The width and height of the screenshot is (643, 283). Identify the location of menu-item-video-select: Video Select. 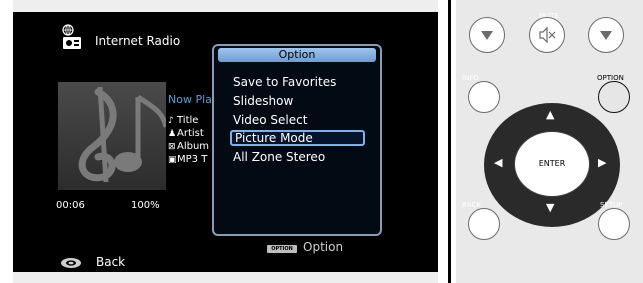
(297, 120).